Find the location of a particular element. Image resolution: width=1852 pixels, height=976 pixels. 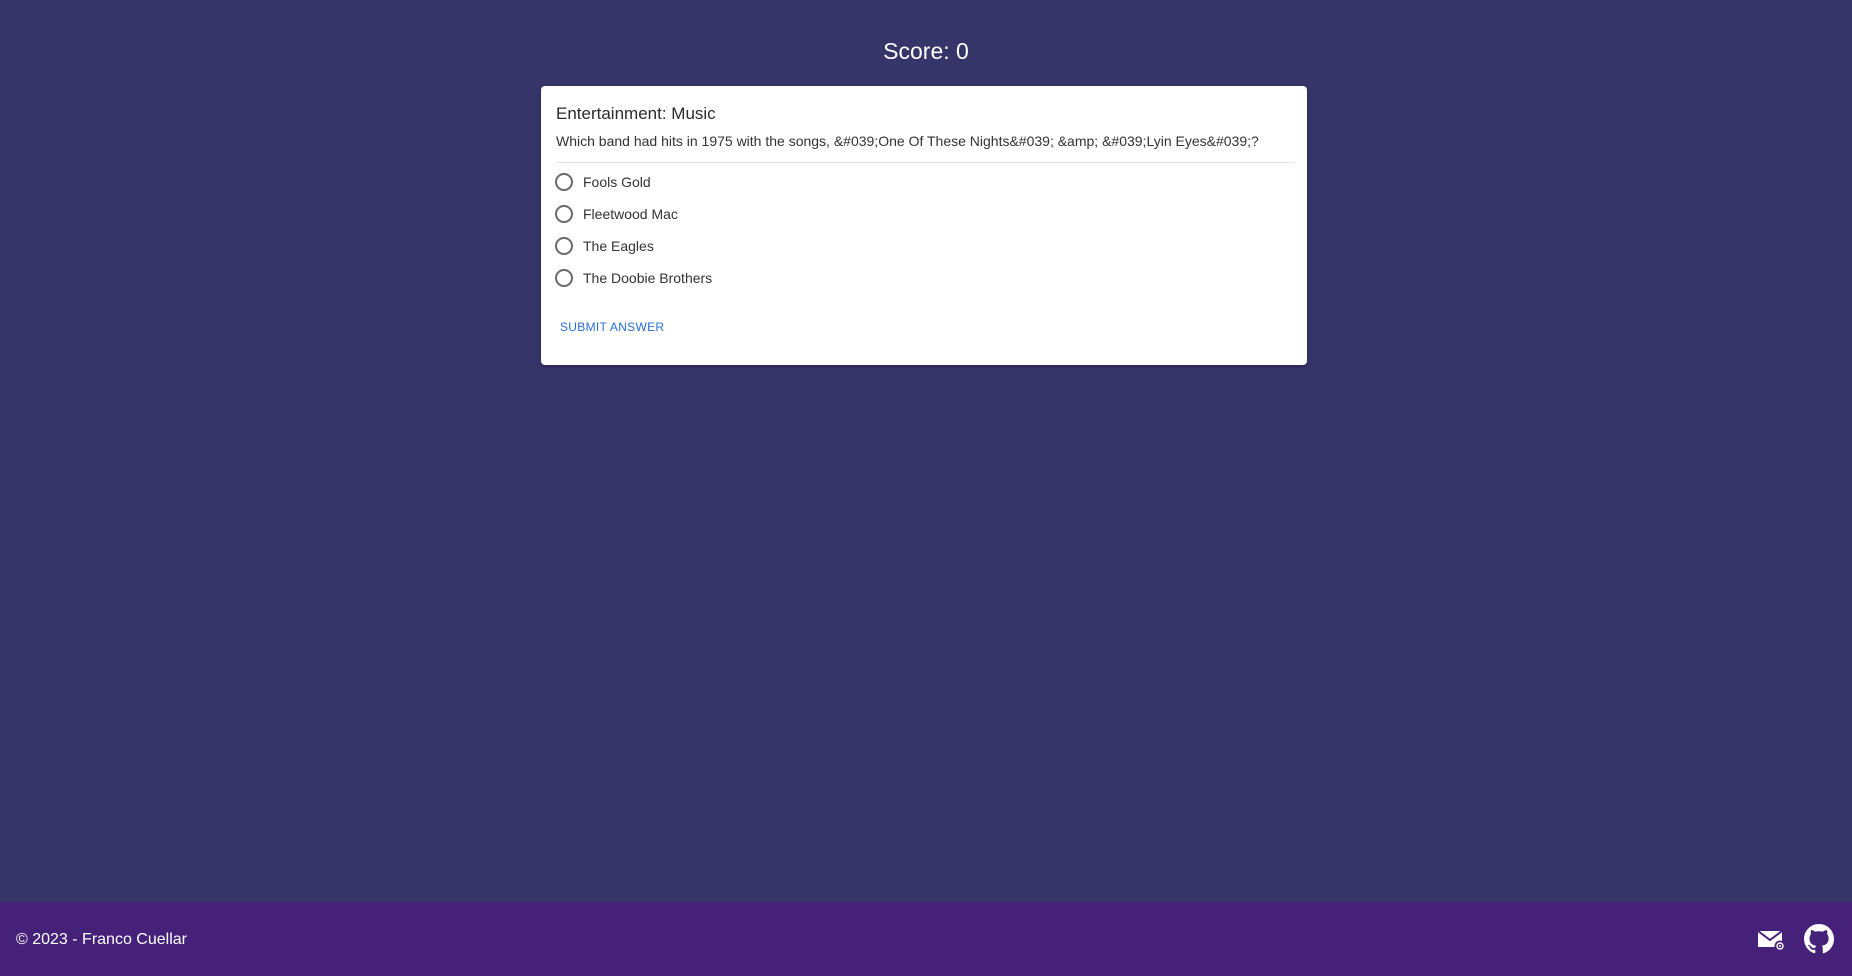

answer-option-label: The Eagles is located at coordinates (618, 246).